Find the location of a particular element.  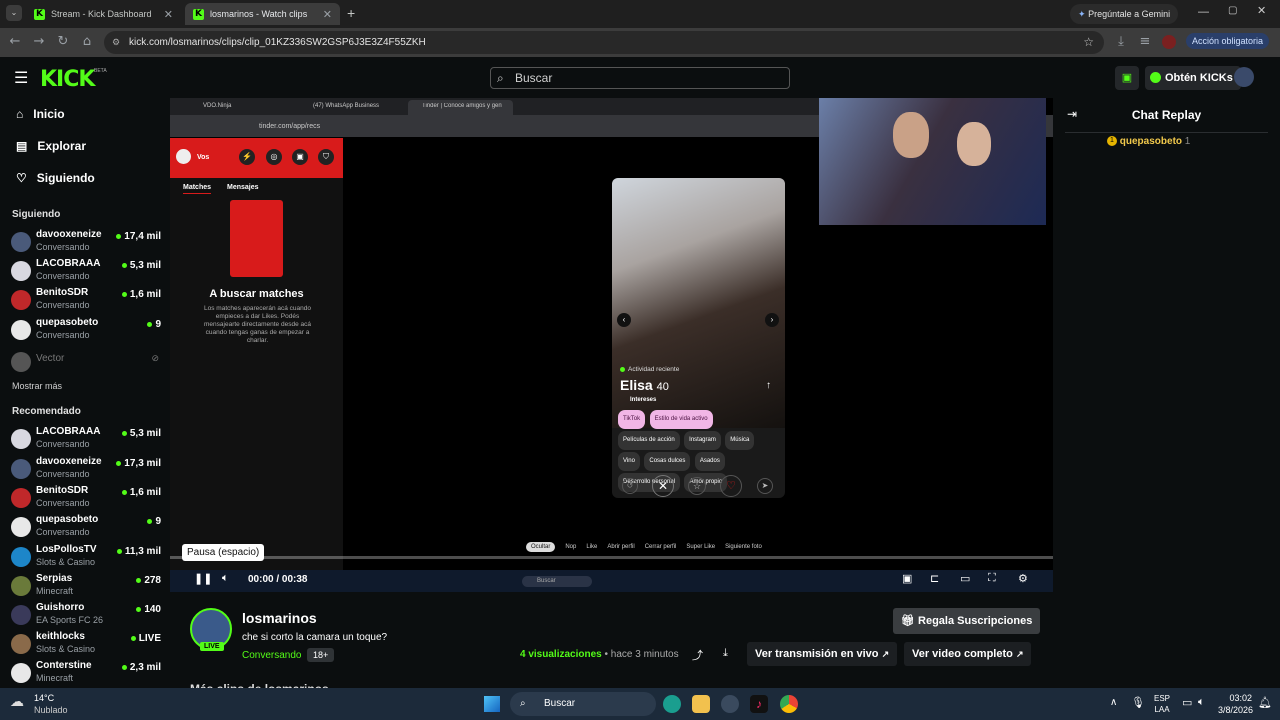

sidebar-item-explore: ▤ Explorar is located at coordinates (51, 146).